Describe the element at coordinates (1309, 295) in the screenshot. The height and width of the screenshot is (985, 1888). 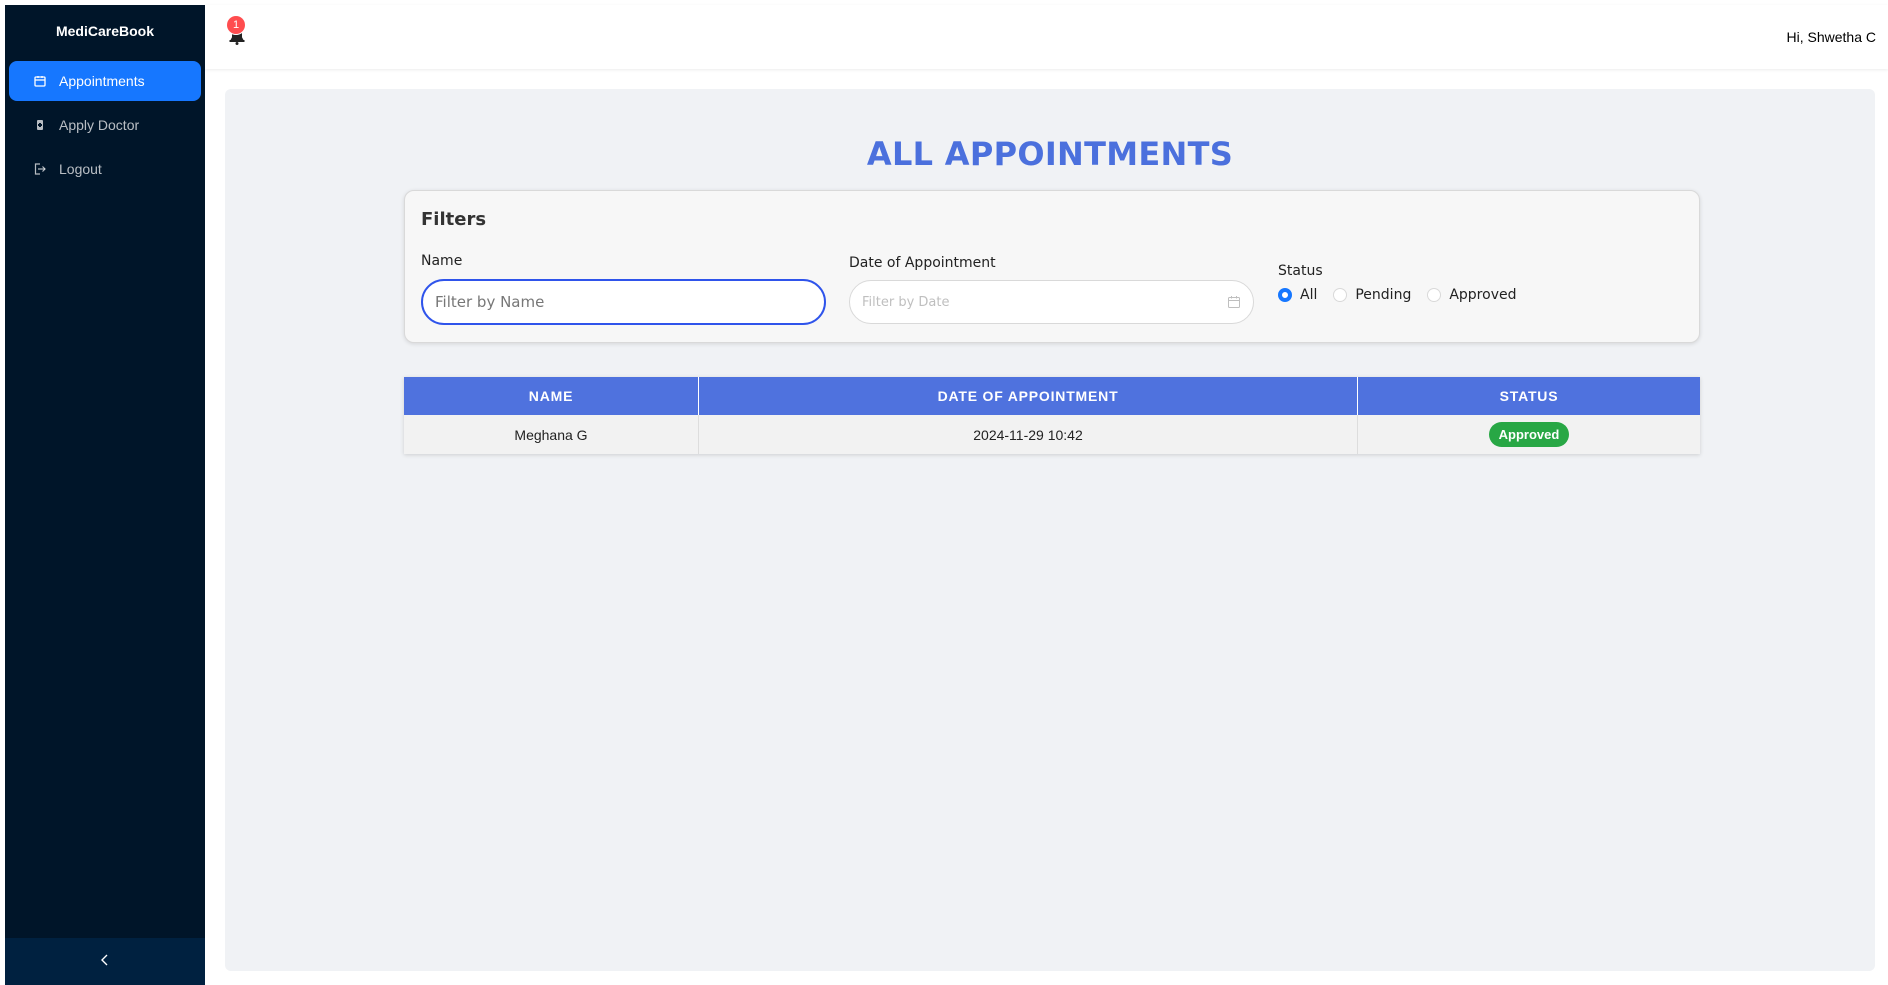
I see `radio-label: All` at that location.